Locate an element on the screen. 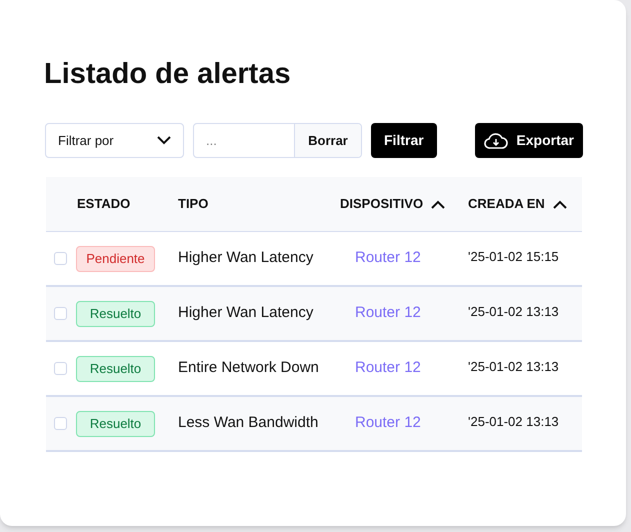 The image size is (631, 532). status-badge: Pendiente is located at coordinates (115, 259).